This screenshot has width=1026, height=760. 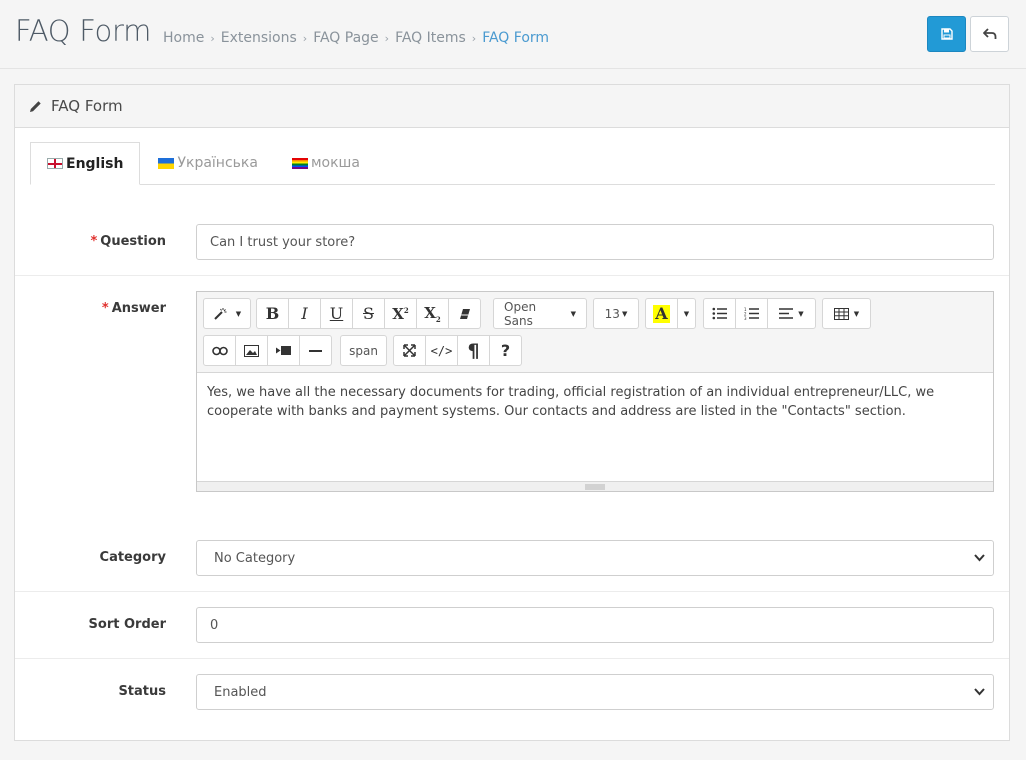 I want to click on superscript-button: X2, so click(x=400, y=313).